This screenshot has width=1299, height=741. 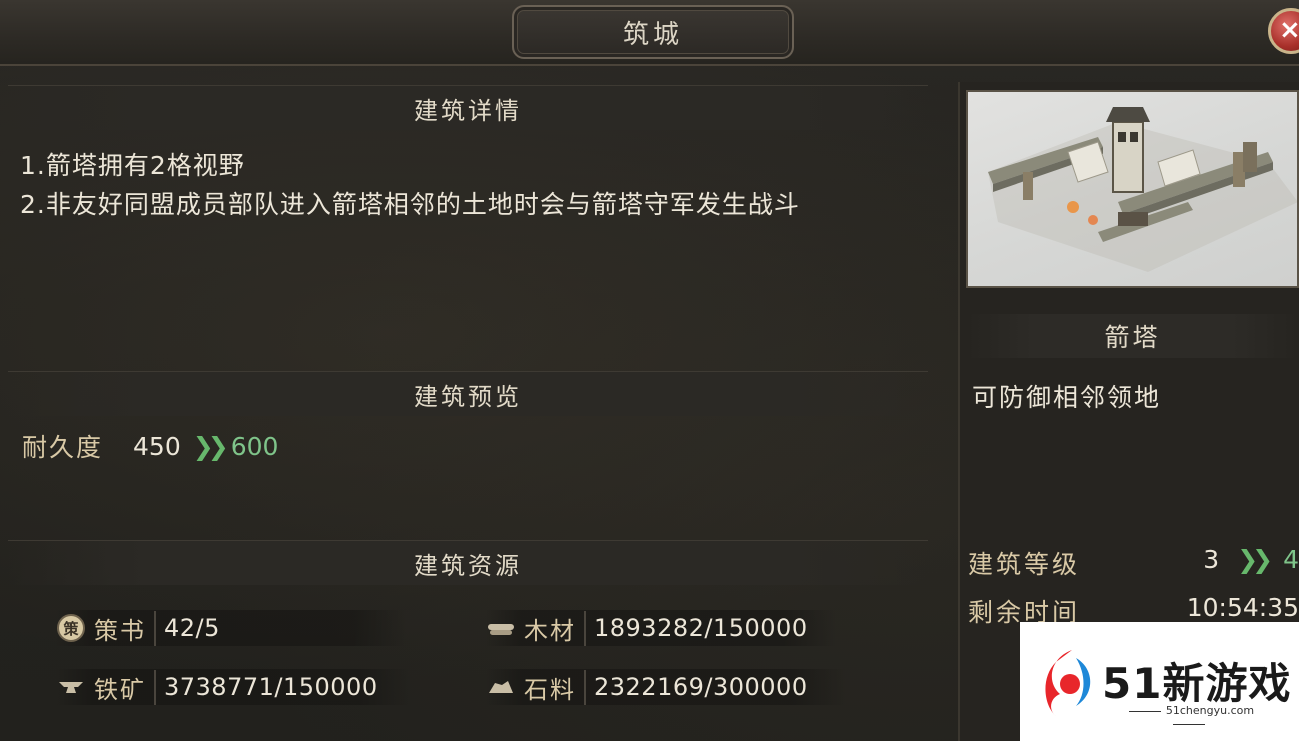 I want to click on strategy-book-badge: 策, so click(x=71, y=628).